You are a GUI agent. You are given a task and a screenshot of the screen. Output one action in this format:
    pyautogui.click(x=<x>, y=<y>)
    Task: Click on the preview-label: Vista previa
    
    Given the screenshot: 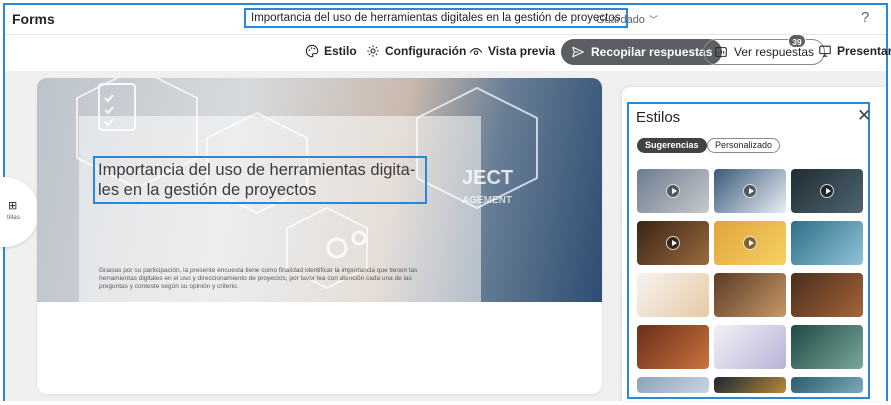 What is the action you would take?
    pyautogui.click(x=522, y=51)
    